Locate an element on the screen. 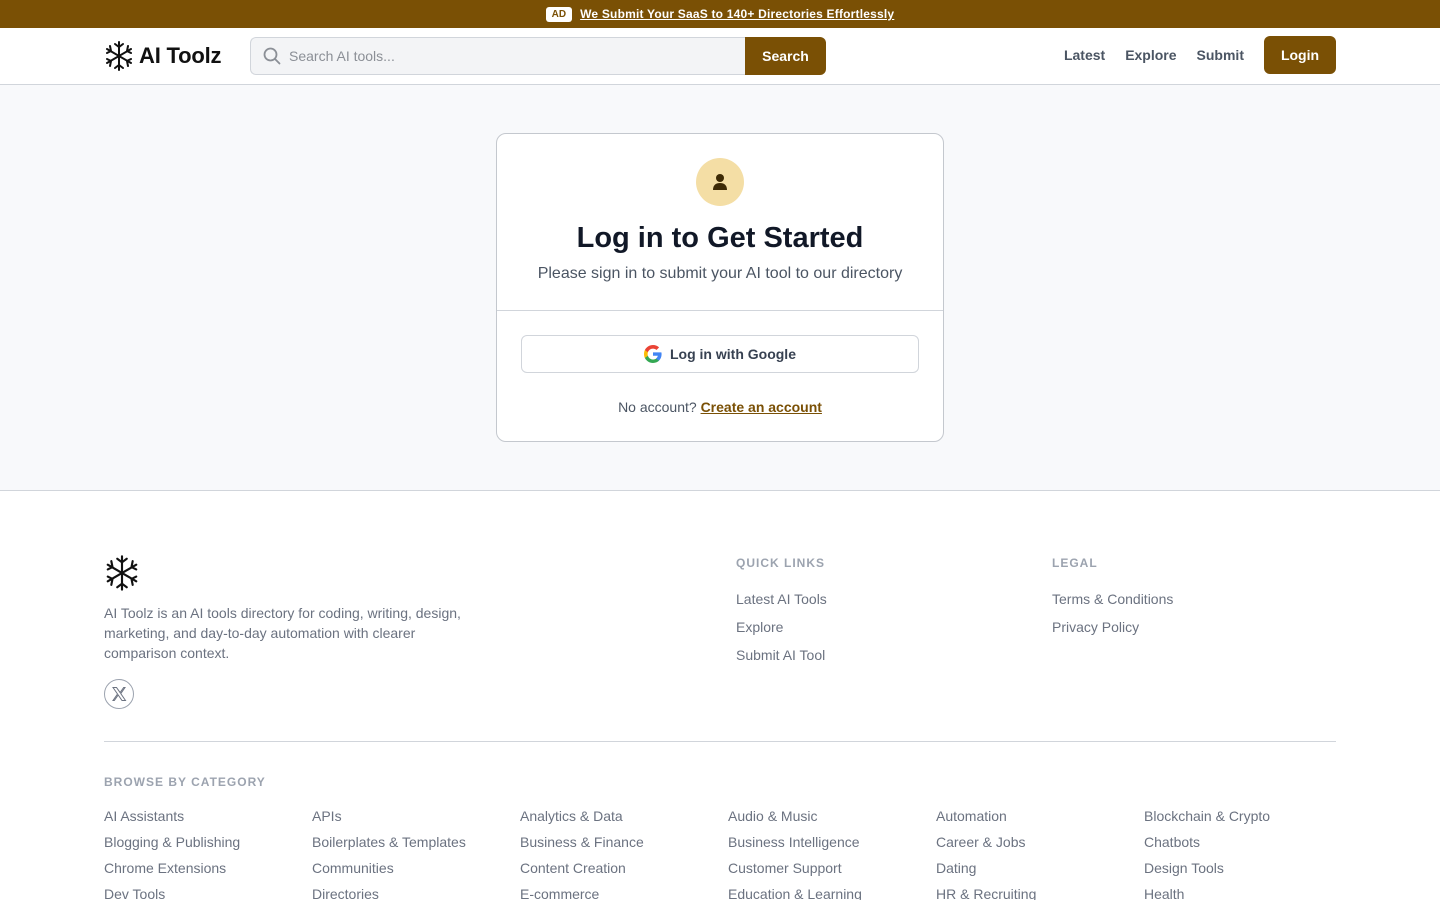  user-icon is located at coordinates (720, 182).